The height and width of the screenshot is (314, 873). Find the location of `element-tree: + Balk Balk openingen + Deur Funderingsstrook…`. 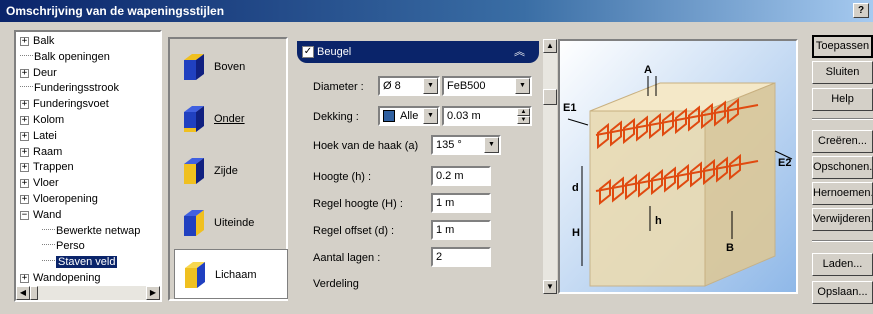

element-tree: + Balk Balk openingen + Deur Funderingsstrook… is located at coordinates (88, 166).